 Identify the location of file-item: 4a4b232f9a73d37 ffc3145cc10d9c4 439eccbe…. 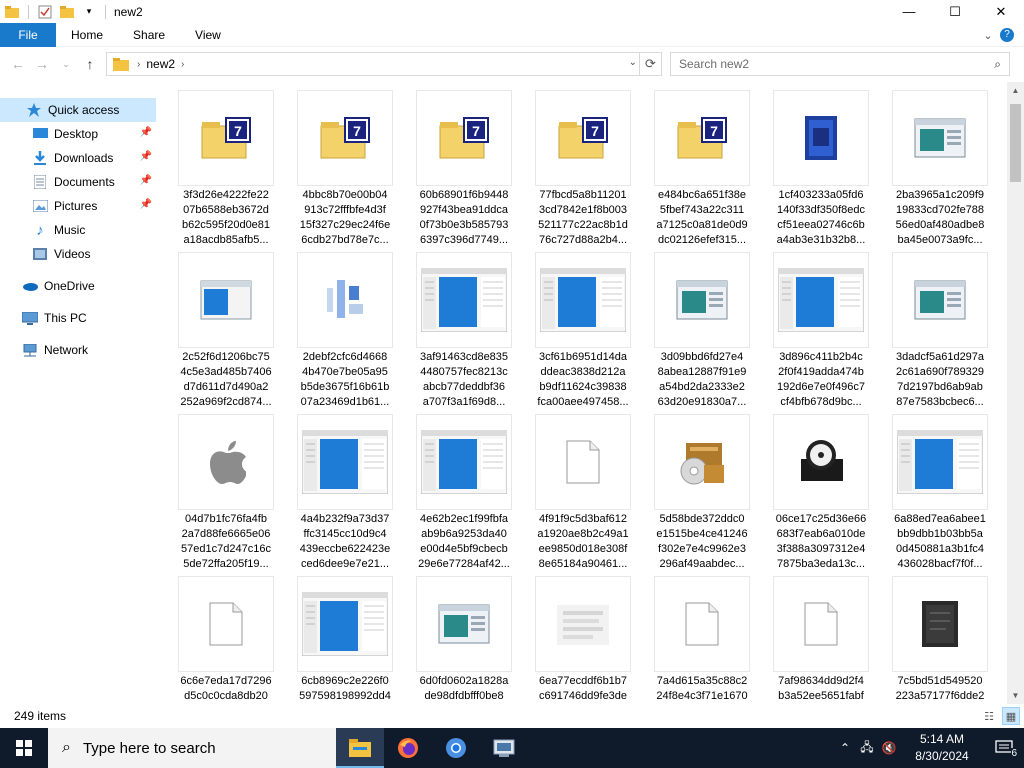
(345, 488).